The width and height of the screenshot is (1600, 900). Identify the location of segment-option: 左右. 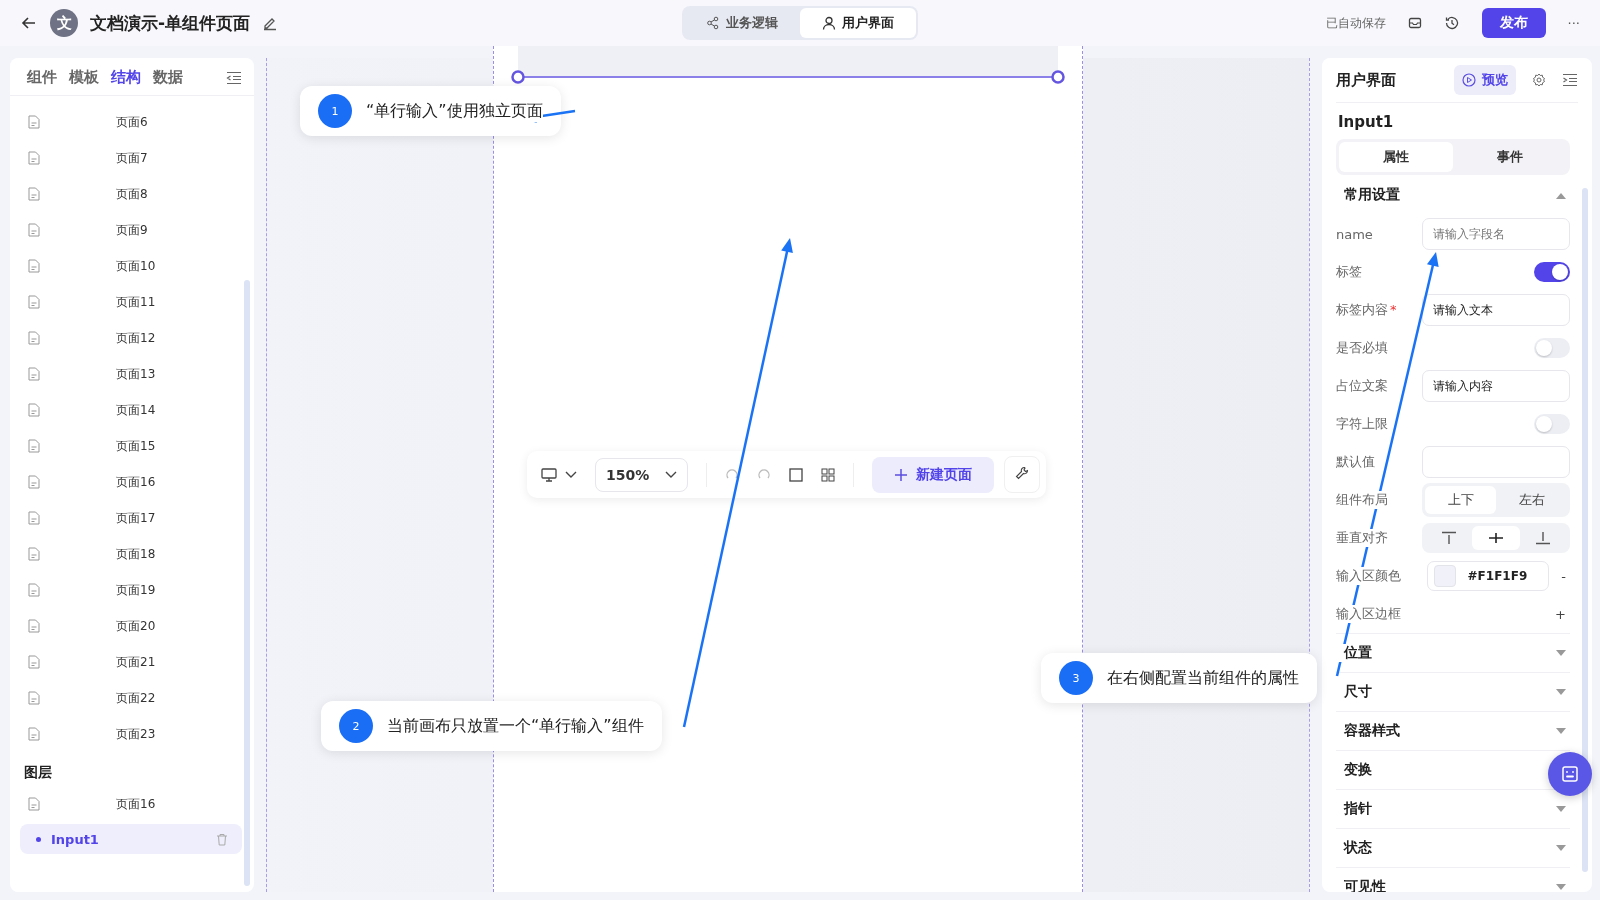
(1531, 500).